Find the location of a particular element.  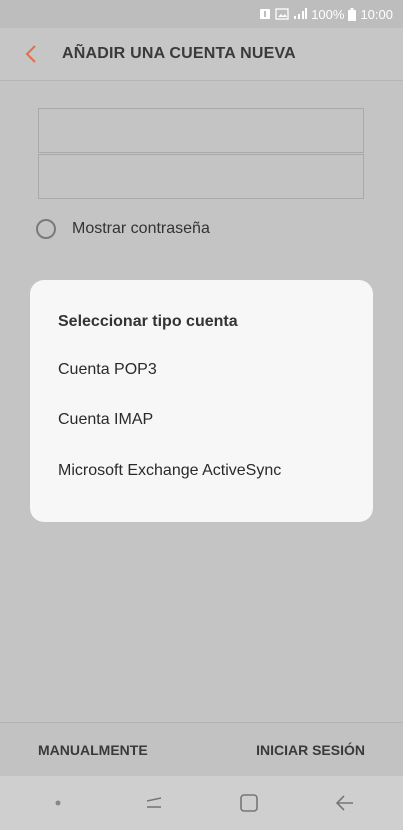

notification-icon is located at coordinates (265, 14).